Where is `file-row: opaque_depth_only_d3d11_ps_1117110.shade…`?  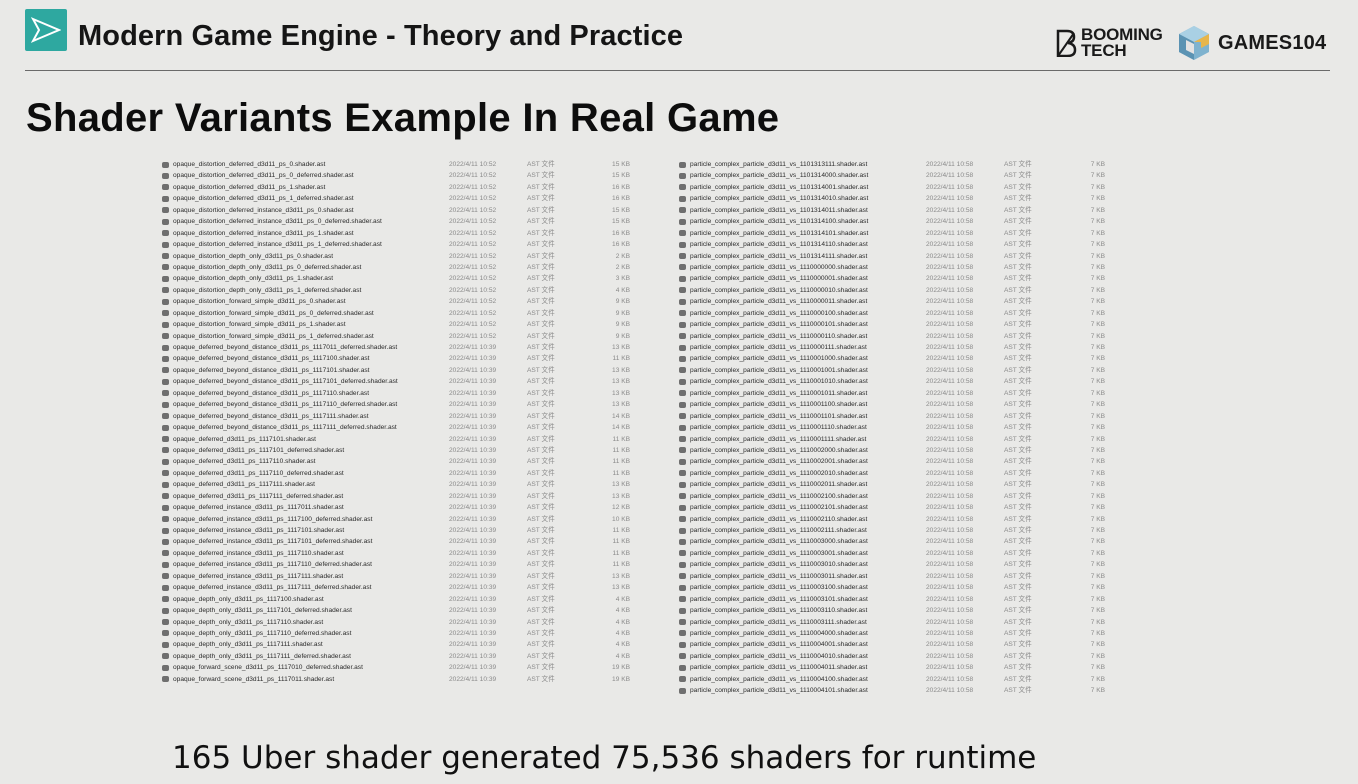 file-row: opaque_depth_only_d3d11_ps_1117110.shade… is located at coordinates (412, 622).